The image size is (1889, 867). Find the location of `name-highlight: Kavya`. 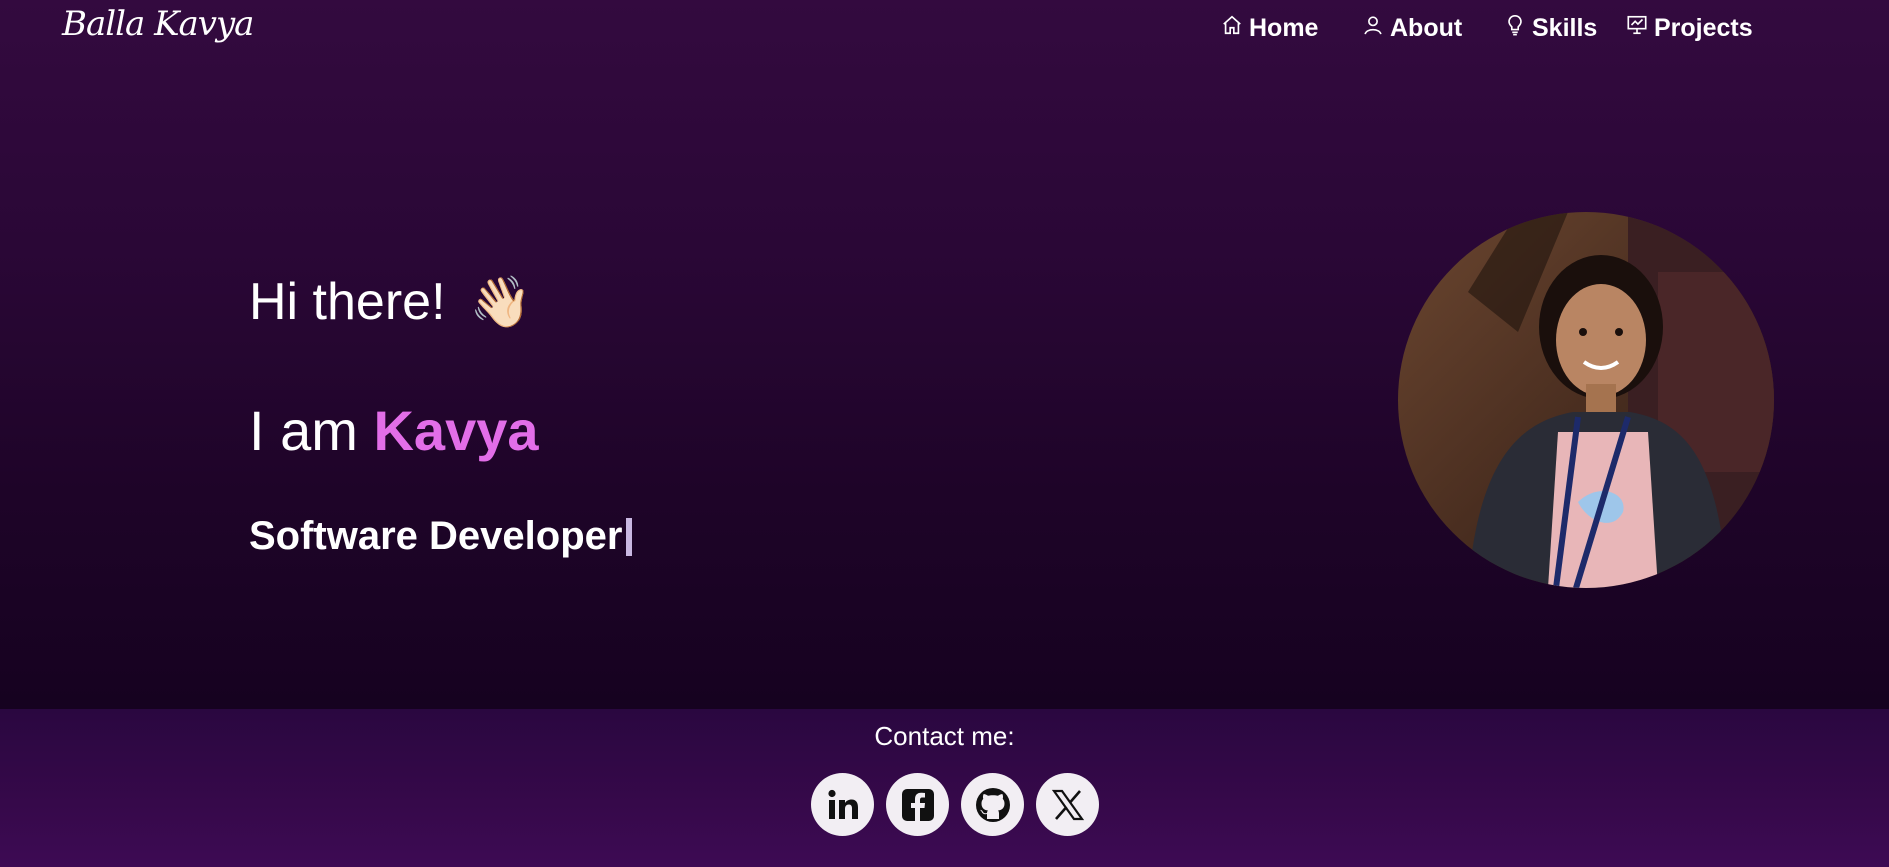

name-highlight: Kavya is located at coordinates (456, 430).